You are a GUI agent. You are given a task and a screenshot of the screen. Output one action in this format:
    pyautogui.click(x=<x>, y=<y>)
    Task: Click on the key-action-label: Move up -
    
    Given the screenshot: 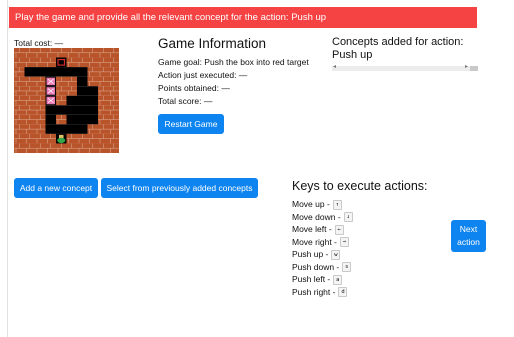 What is the action you would take?
    pyautogui.click(x=311, y=204)
    